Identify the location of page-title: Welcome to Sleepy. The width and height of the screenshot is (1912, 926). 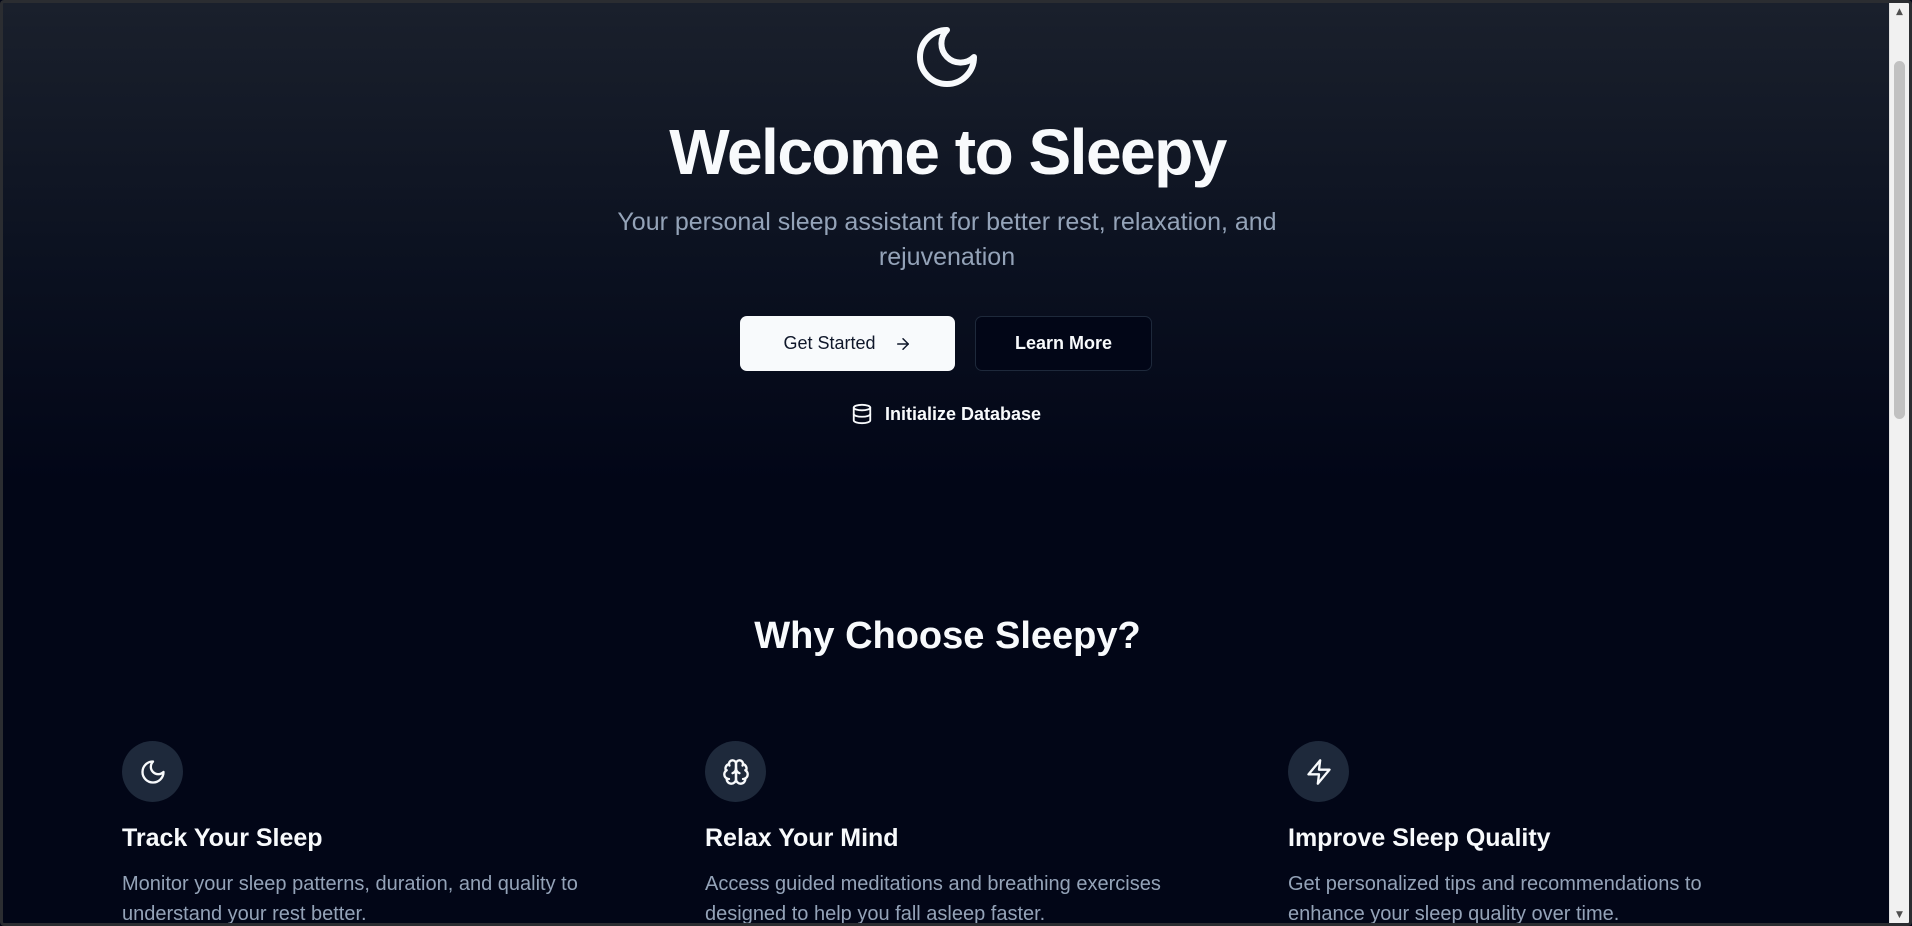
(948, 152).